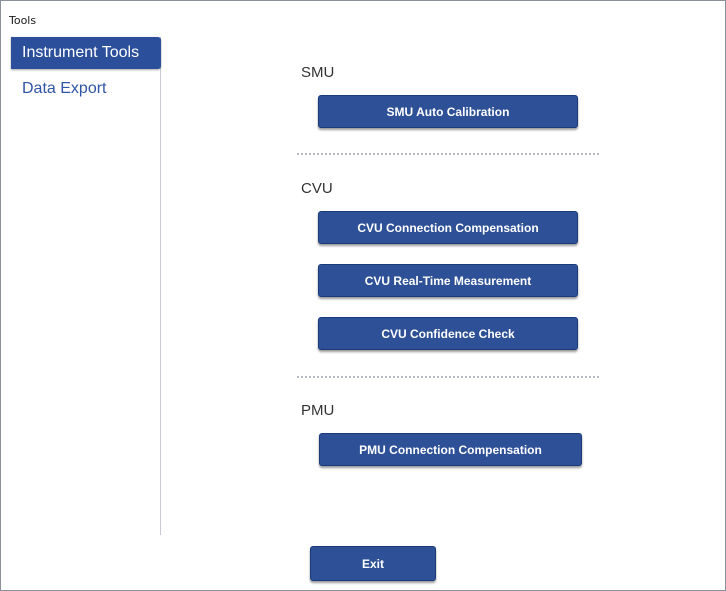  What do you see at coordinates (86, 53) in the screenshot?
I see `sidebar-item-instrument-tools: Instrument Tools` at bounding box center [86, 53].